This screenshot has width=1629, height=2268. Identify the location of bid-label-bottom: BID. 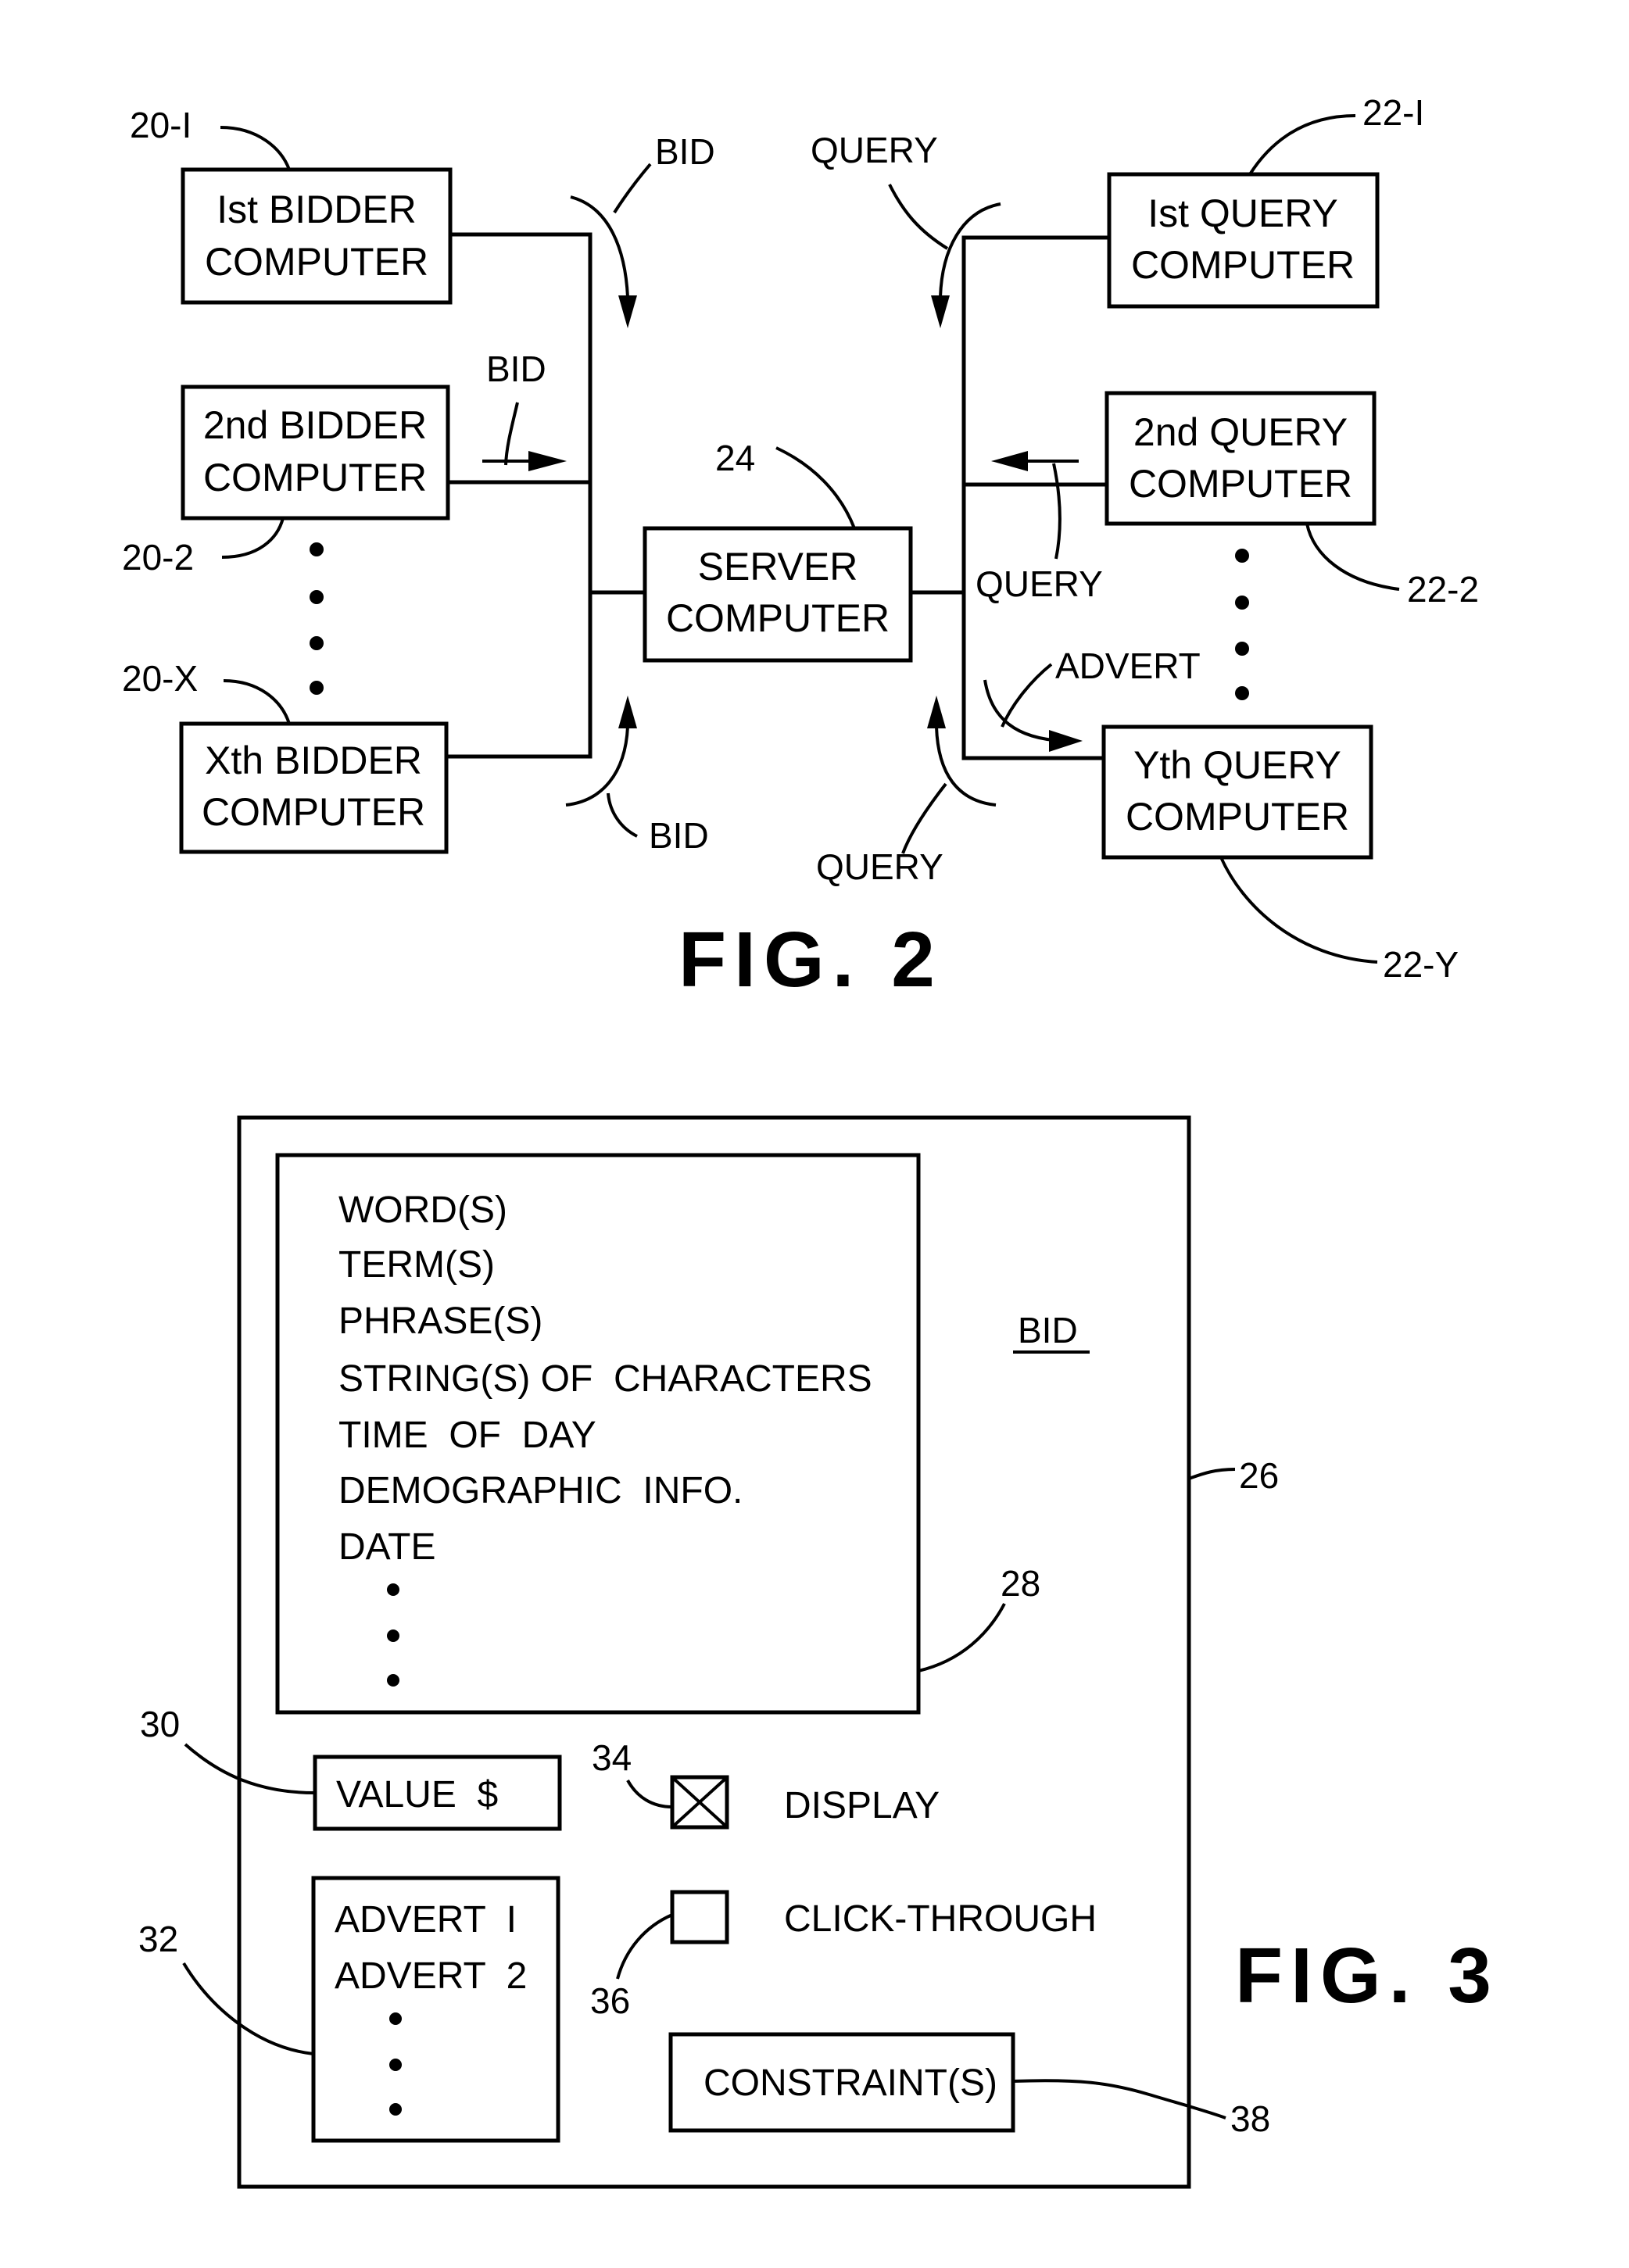
(679, 836).